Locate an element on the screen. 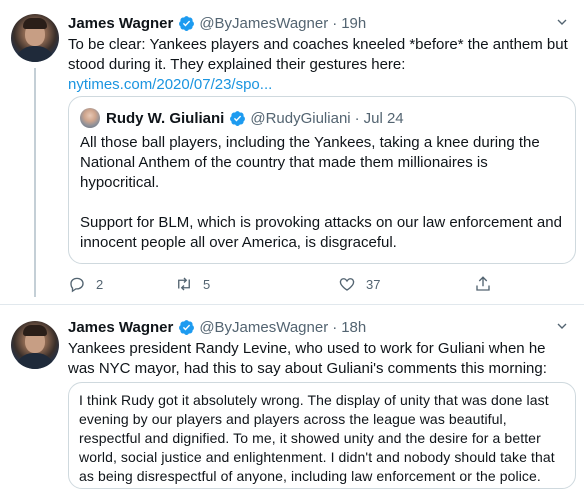 This screenshot has width=584, height=494. heart-icon is located at coordinates (347, 284).